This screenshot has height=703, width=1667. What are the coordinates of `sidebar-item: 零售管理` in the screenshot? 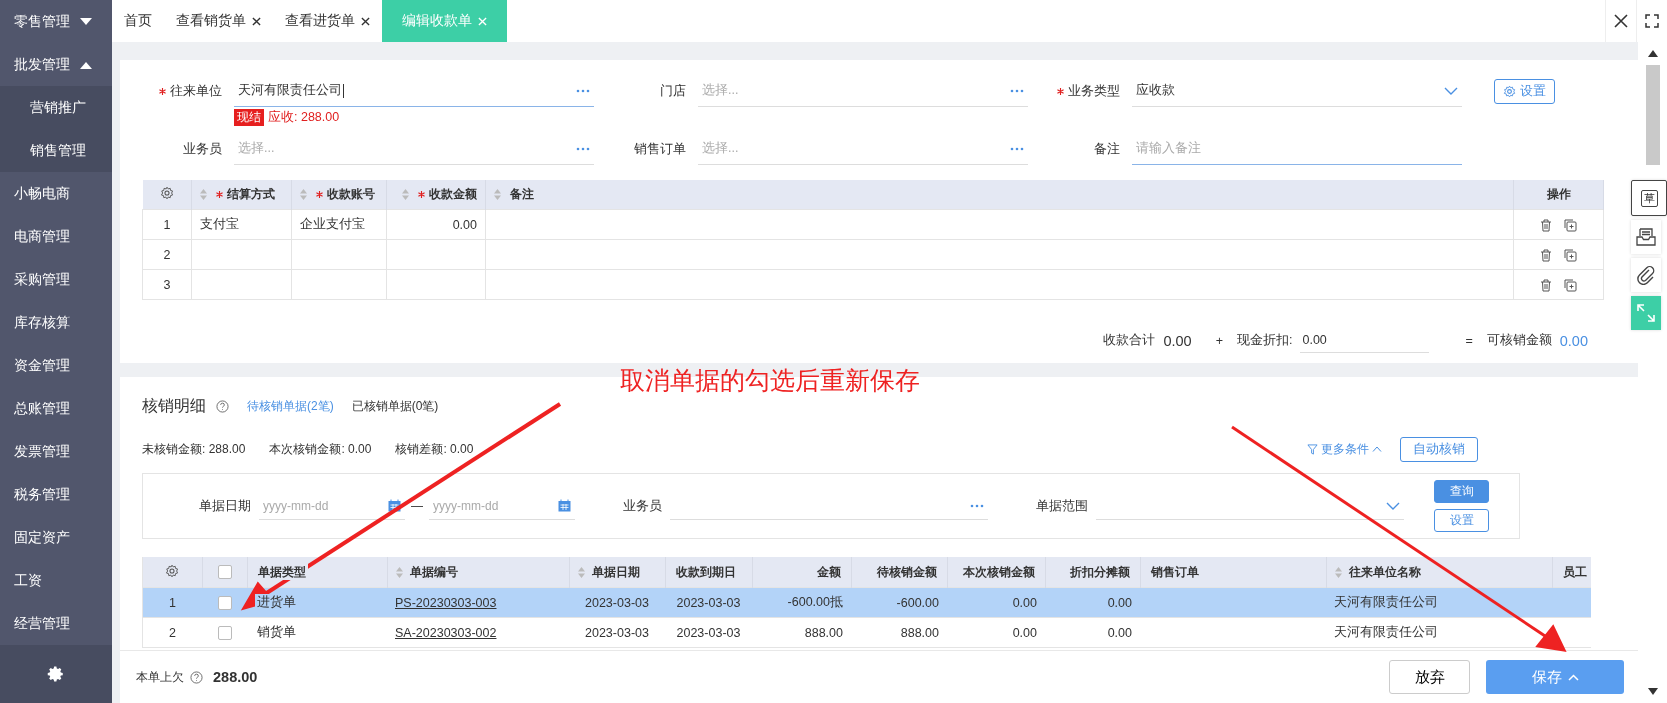 It's located at (56, 21).